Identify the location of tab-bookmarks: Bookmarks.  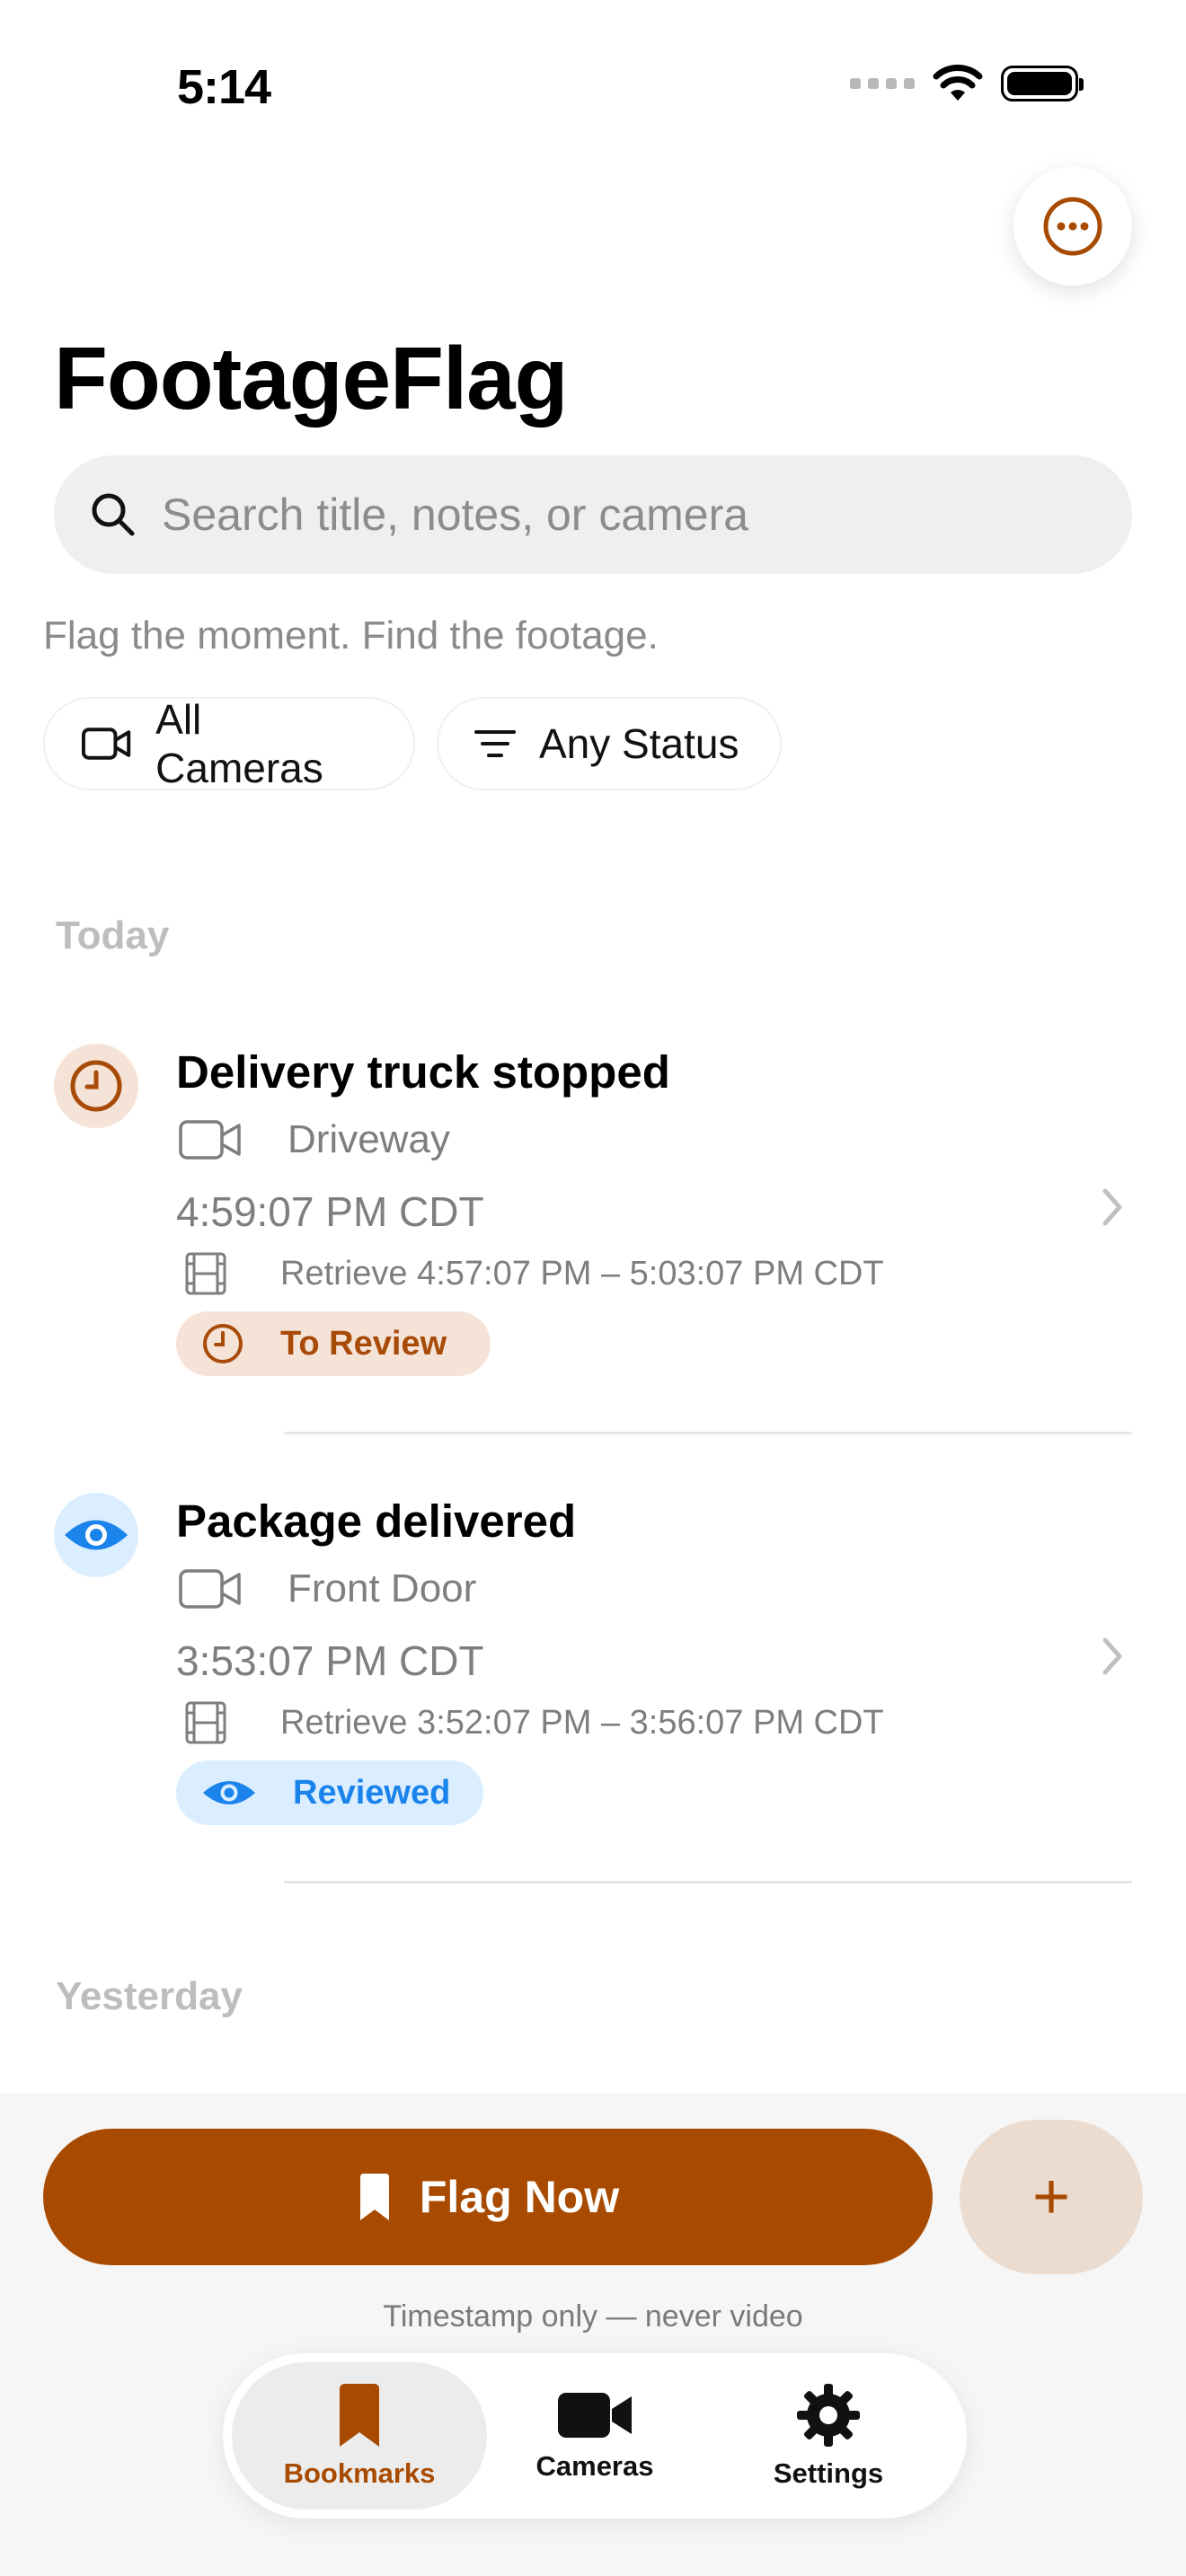
(359, 2436).